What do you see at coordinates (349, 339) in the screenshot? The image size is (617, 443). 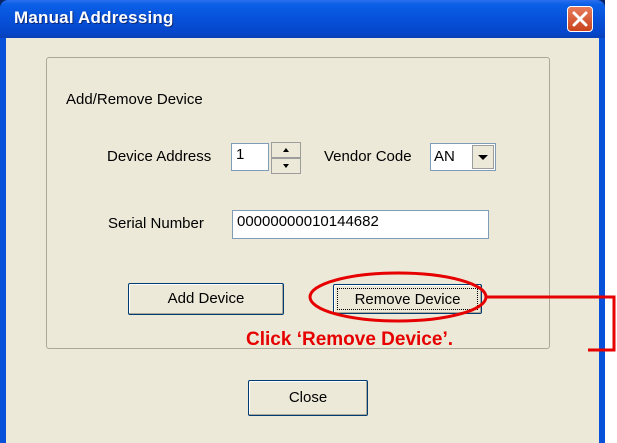 I see `annotation-callout: Click ‘Remove Device’.` at bounding box center [349, 339].